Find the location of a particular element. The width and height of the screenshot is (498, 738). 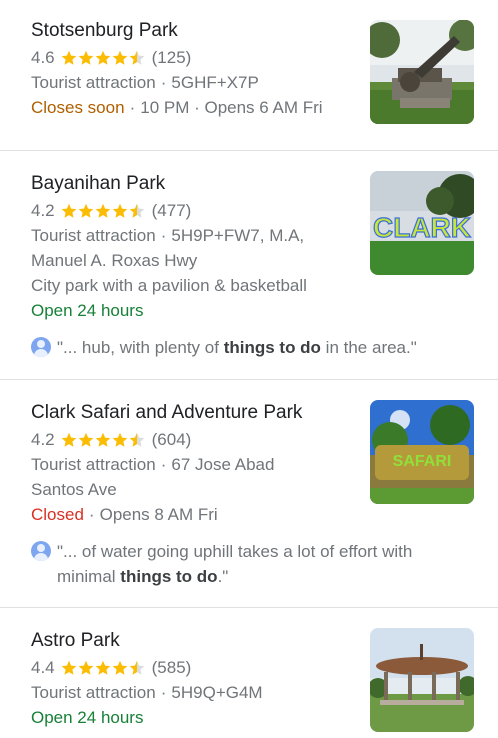

hours-row: Closes soon · 10 PM · Opens 6 AM Fri is located at coordinates (188, 107).